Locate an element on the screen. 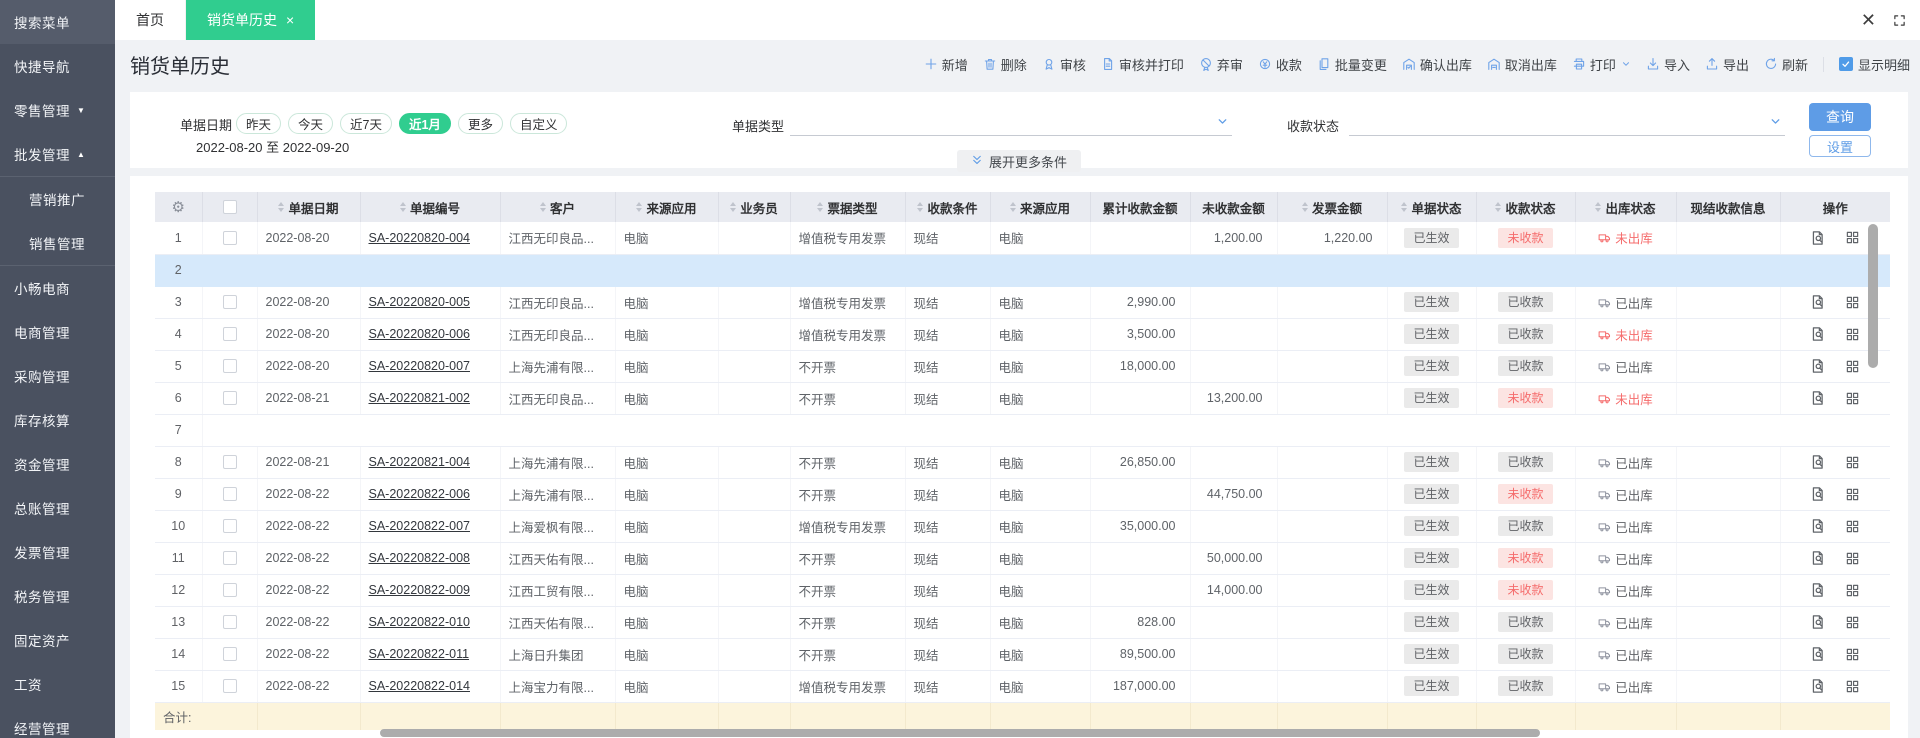  toolbar-button-导出: 导出 is located at coordinates (1727, 64).